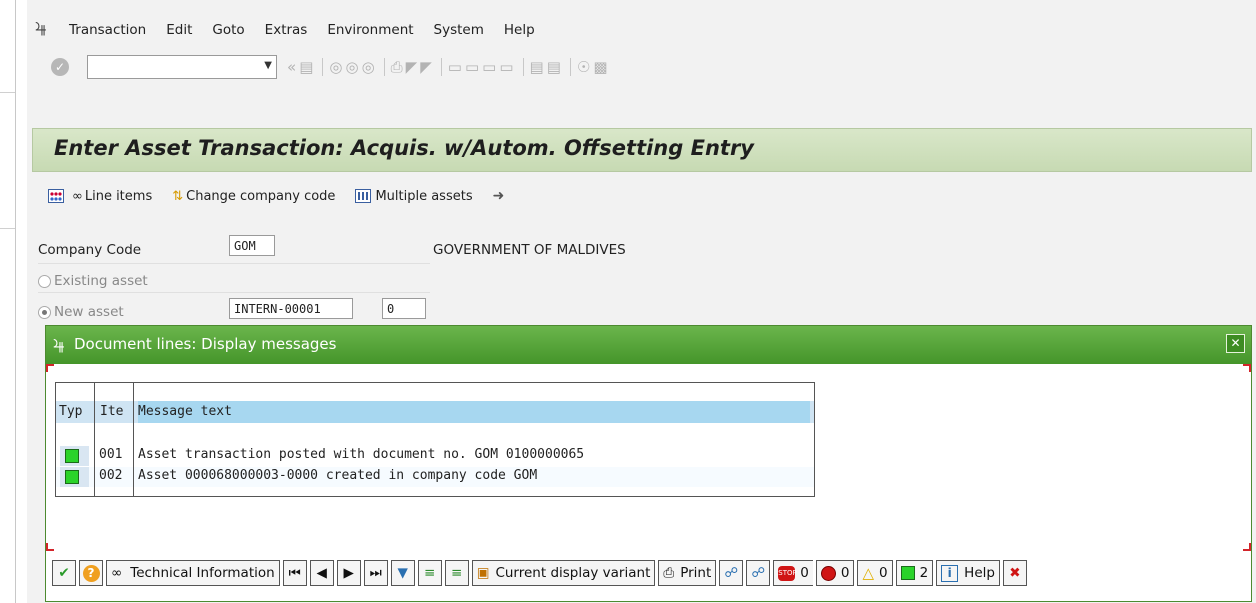 The width and height of the screenshot is (1256, 603). What do you see at coordinates (507, 67) in the screenshot?
I see `last-page-icon: ▭` at bounding box center [507, 67].